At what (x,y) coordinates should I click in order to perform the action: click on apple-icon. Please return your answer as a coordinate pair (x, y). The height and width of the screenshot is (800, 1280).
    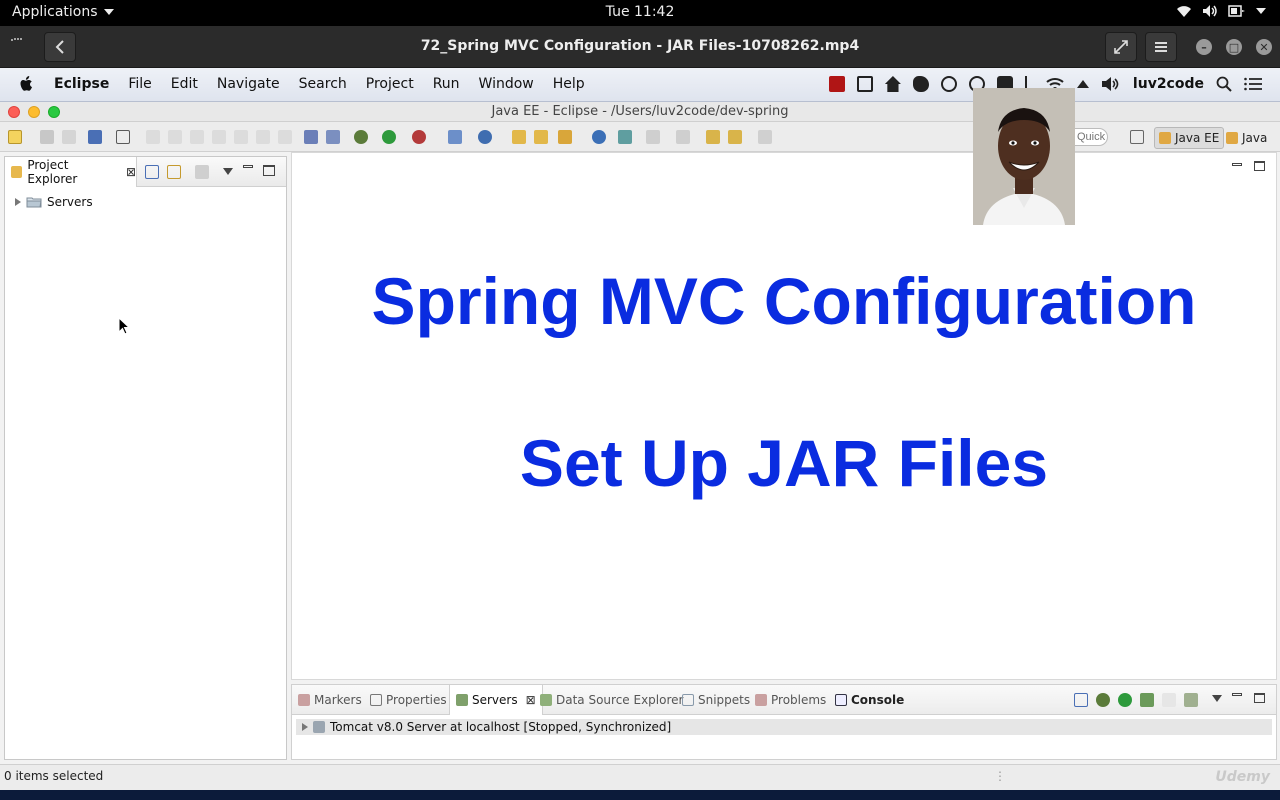
    Looking at the image, I should click on (27, 84).